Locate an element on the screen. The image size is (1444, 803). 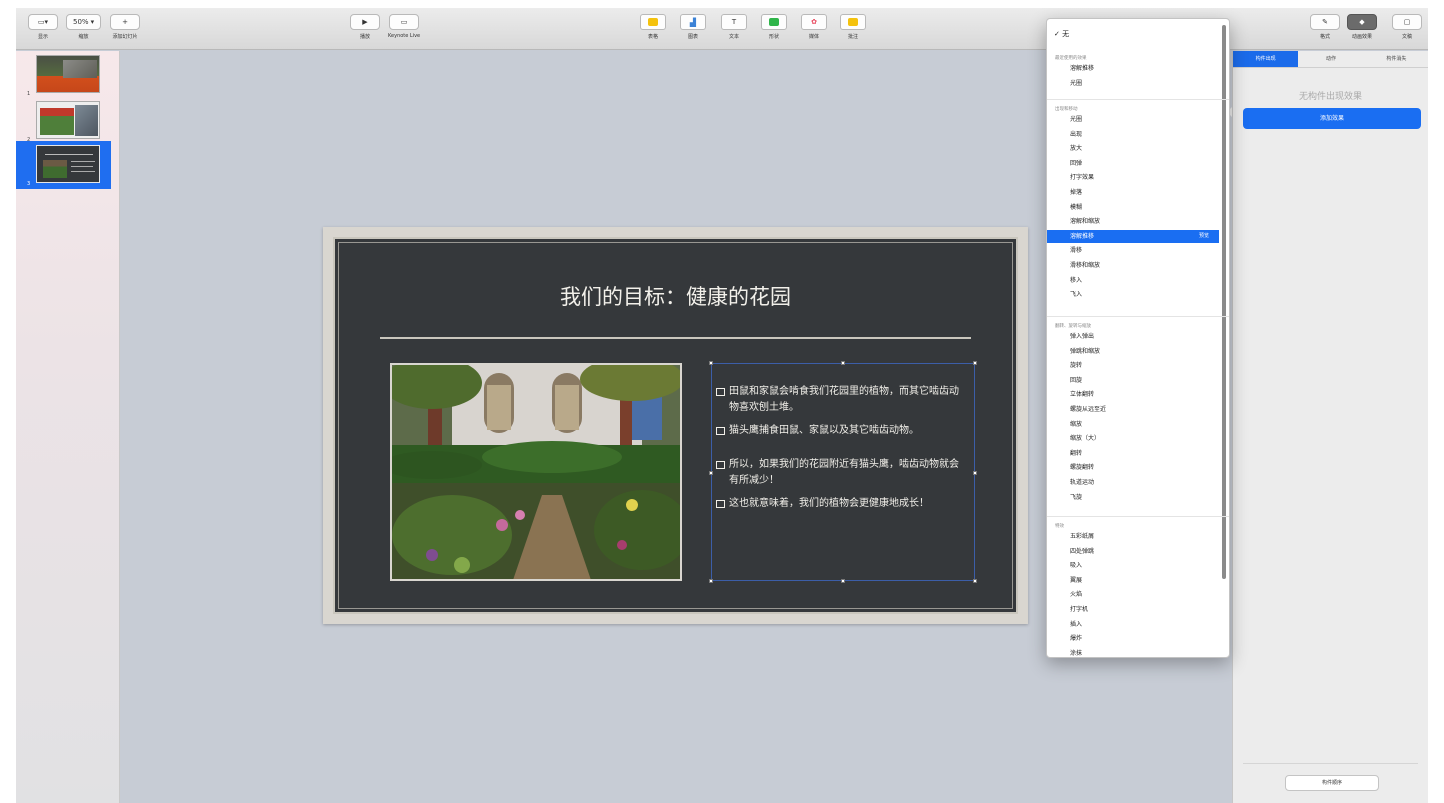
add-effect-button: 添加效果 is located at coordinates (1332, 118).